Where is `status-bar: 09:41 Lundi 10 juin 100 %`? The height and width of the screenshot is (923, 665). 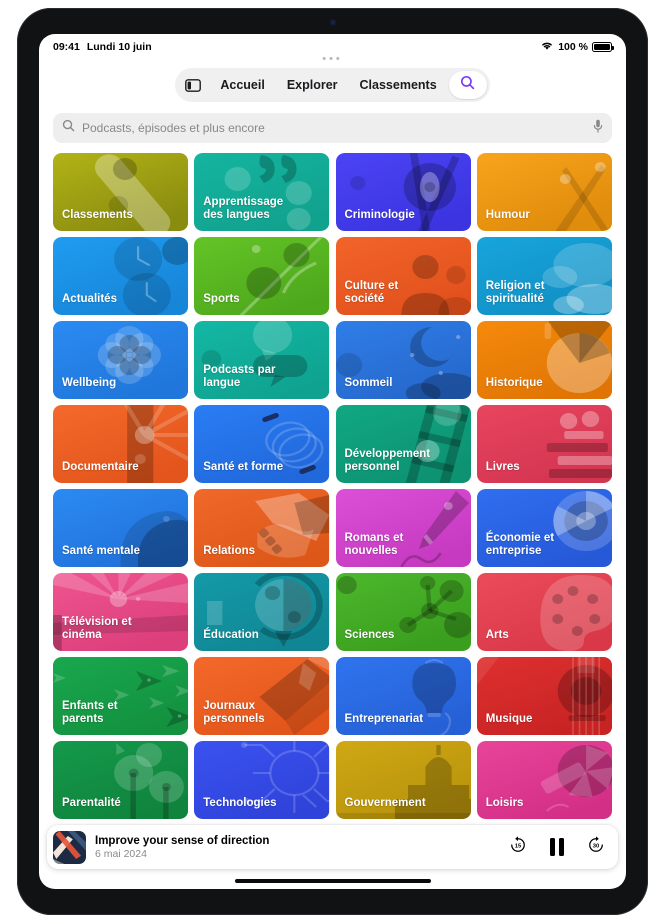
status-bar: 09:41 Lundi 10 juin 100 % is located at coordinates (332, 45).